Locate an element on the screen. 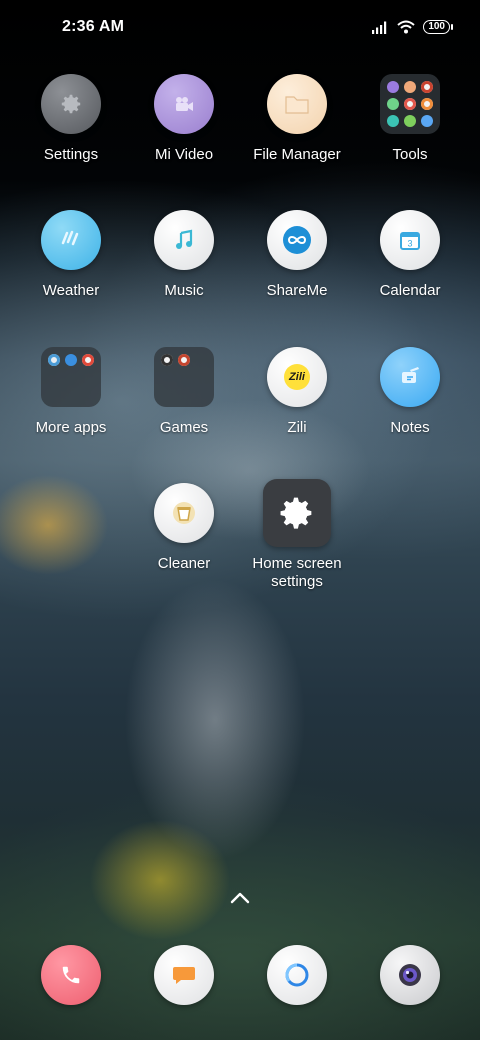 Image resolution: width=480 pixels, height=1040 pixels. app-zili: Zili Zili is located at coordinates (297, 392).